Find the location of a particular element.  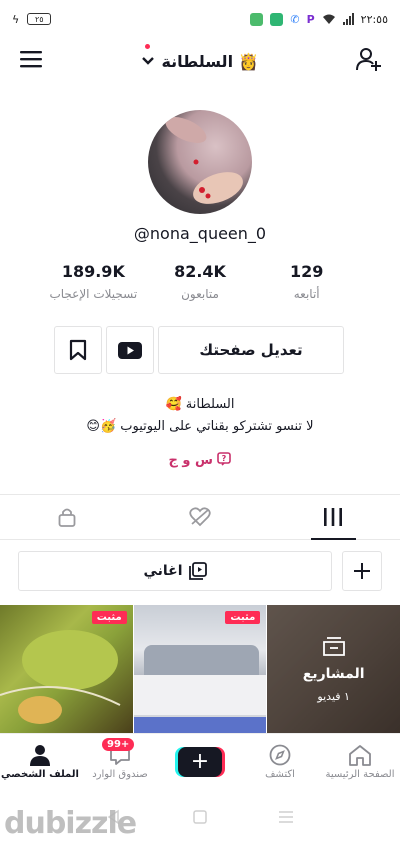

qa-link: س و ج ? is located at coordinates (200, 460).